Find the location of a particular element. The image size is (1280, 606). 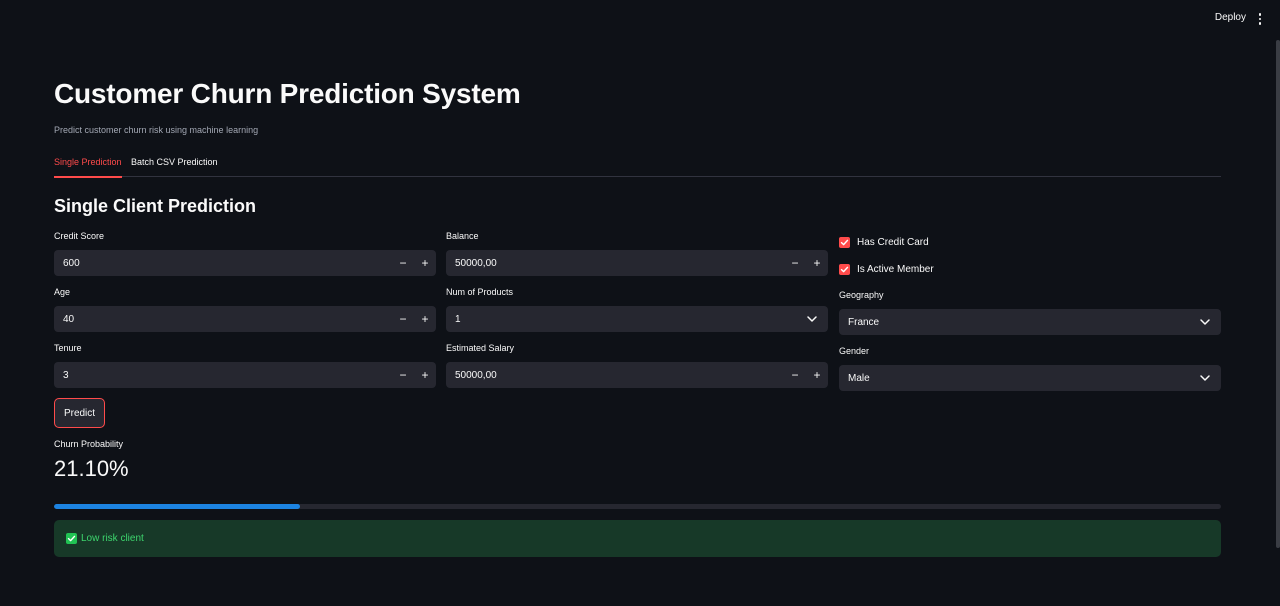

age-value: 40 is located at coordinates (223, 319).